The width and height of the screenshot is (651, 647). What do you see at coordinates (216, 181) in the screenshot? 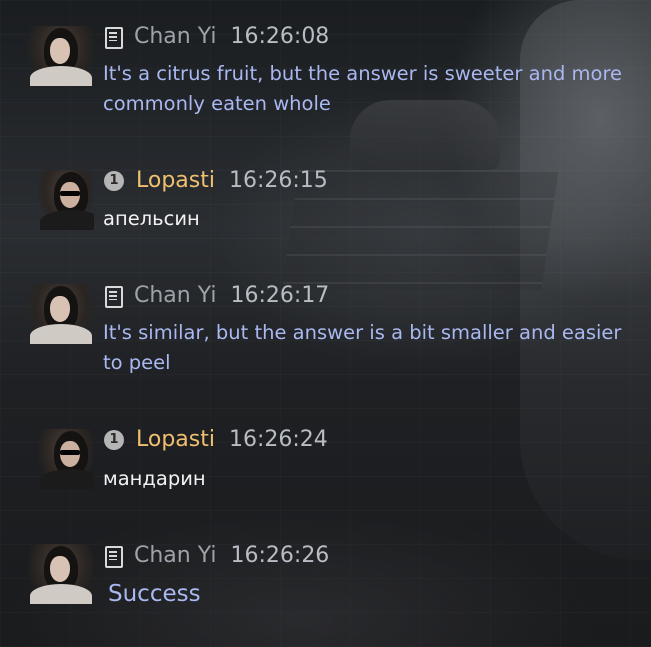
I see `message-header: 1 Lopasti 16:26:15` at bounding box center [216, 181].